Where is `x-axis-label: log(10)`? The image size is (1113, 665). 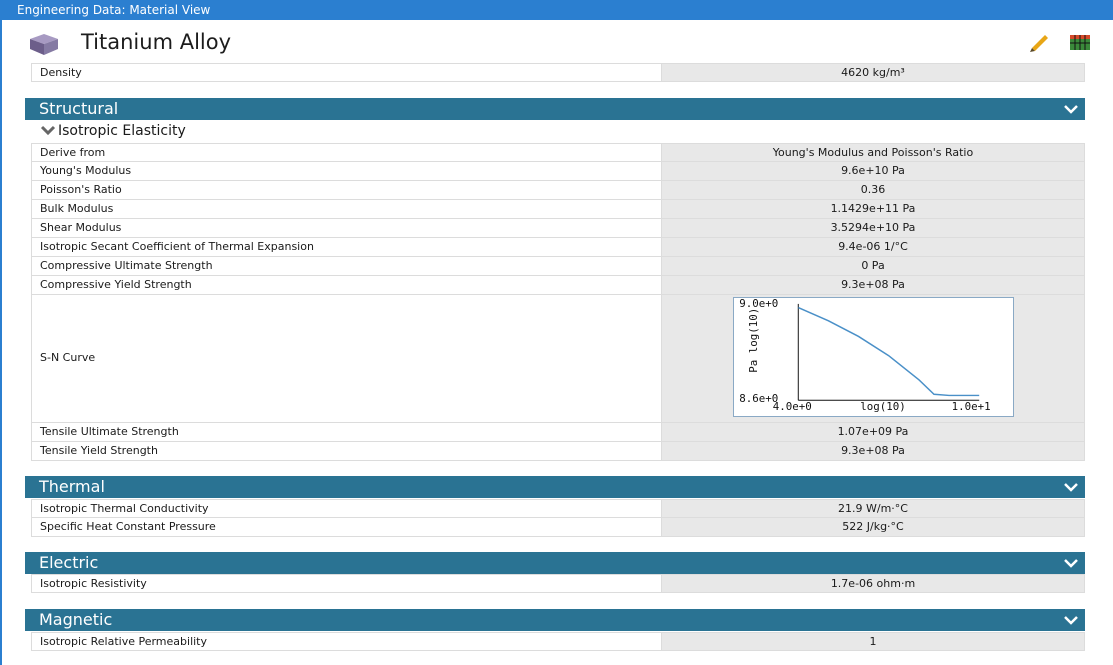
x-axis-label: log(10) is located at coordinates (883, 406).